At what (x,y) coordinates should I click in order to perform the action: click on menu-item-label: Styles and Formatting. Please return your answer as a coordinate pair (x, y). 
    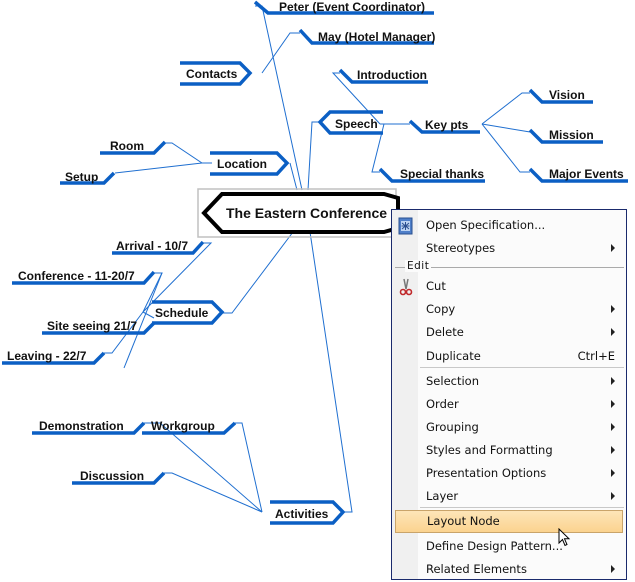
    Looking at the image, I should click on (489, 450).